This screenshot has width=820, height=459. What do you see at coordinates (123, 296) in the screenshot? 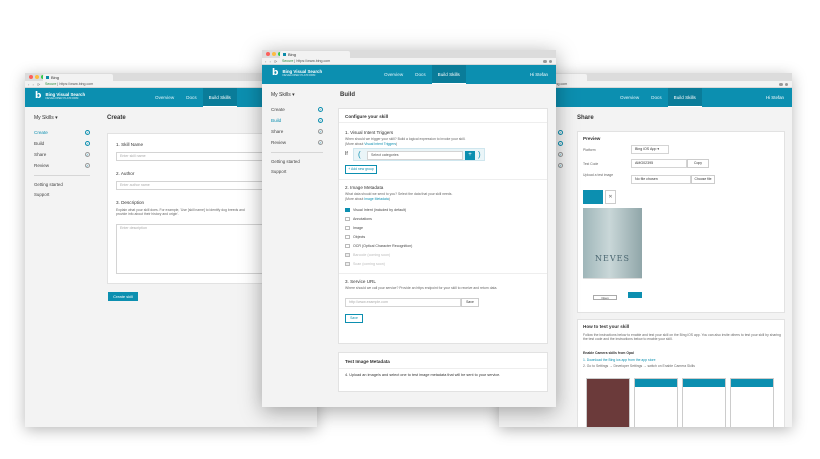
I see `create-skill-button: Create skill` at bounding box center [123, 296].